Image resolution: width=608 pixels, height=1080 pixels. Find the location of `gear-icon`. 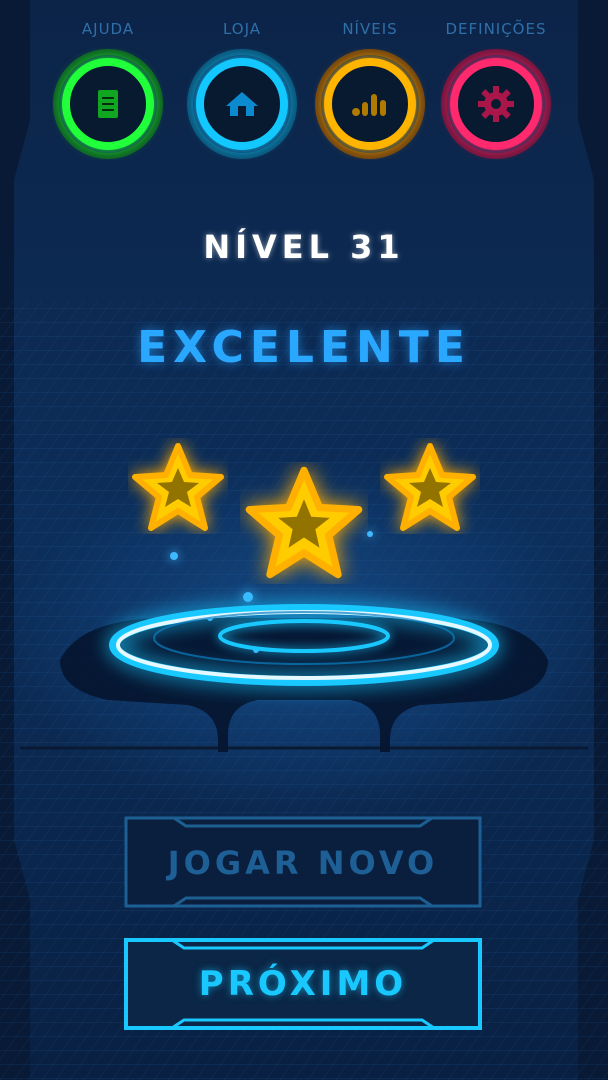

gear-icon is located at coordinates (496, 104).